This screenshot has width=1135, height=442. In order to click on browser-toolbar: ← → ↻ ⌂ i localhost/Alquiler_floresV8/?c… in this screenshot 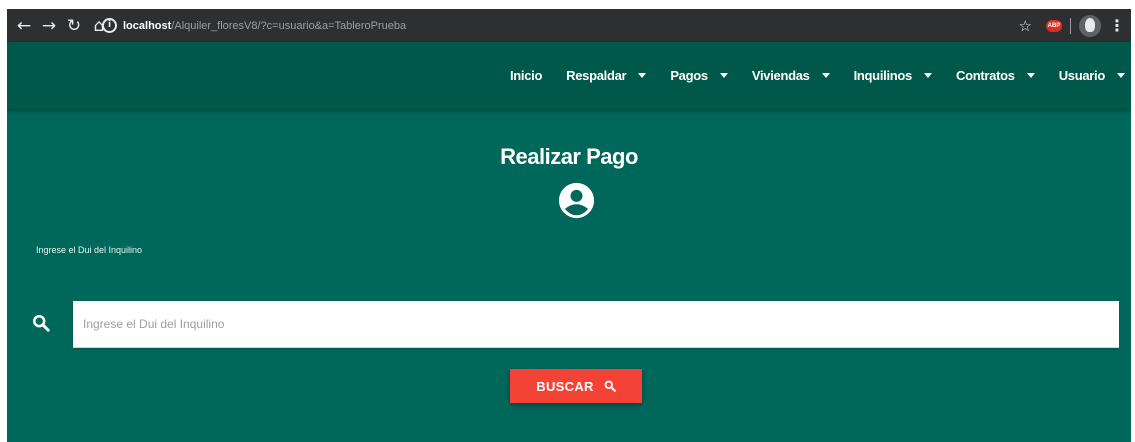, I will do `click(569, 25)`.